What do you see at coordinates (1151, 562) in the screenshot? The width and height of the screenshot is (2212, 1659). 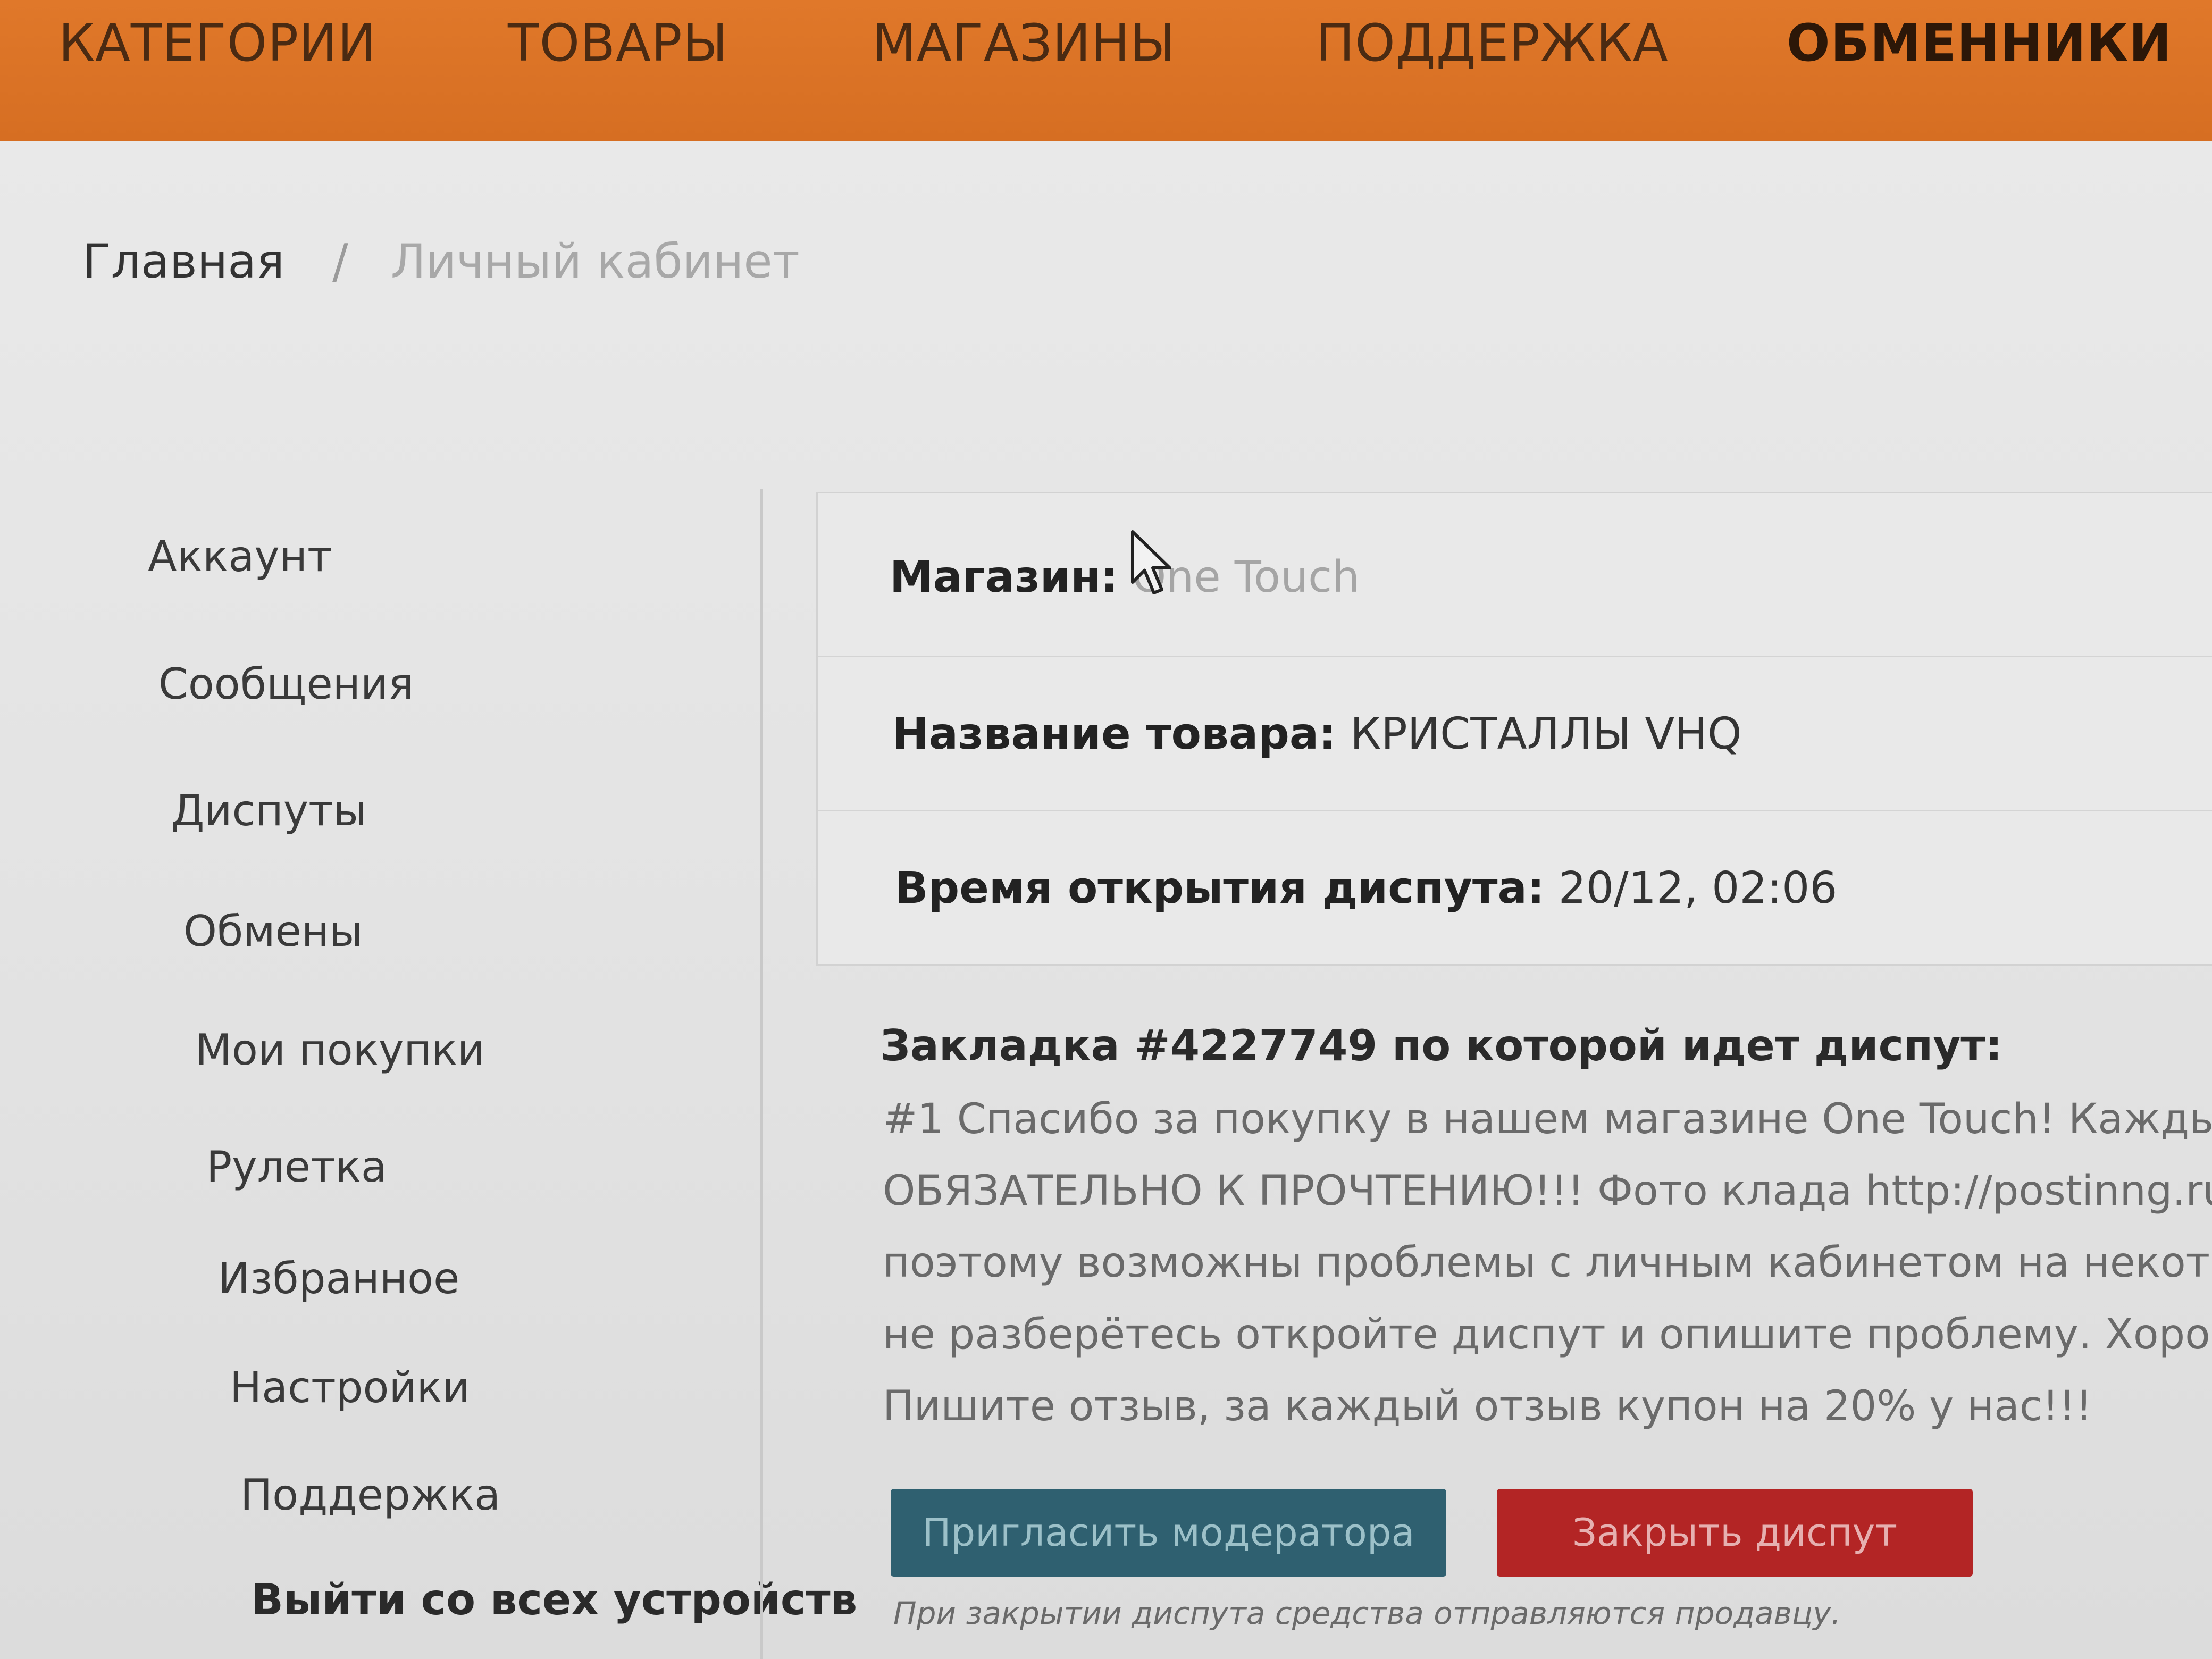 I see `mouse-pointer-icon` at bounding box center [1151, 562].